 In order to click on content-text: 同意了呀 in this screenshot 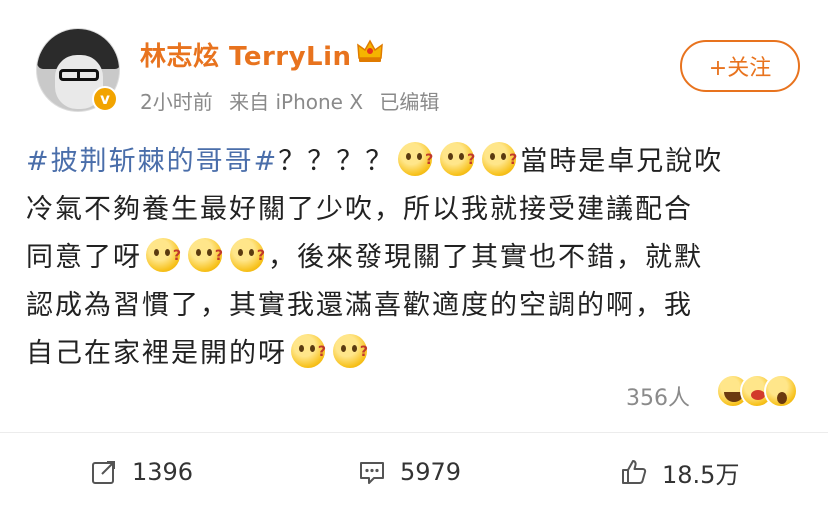, I will do `click(84, 257)`.